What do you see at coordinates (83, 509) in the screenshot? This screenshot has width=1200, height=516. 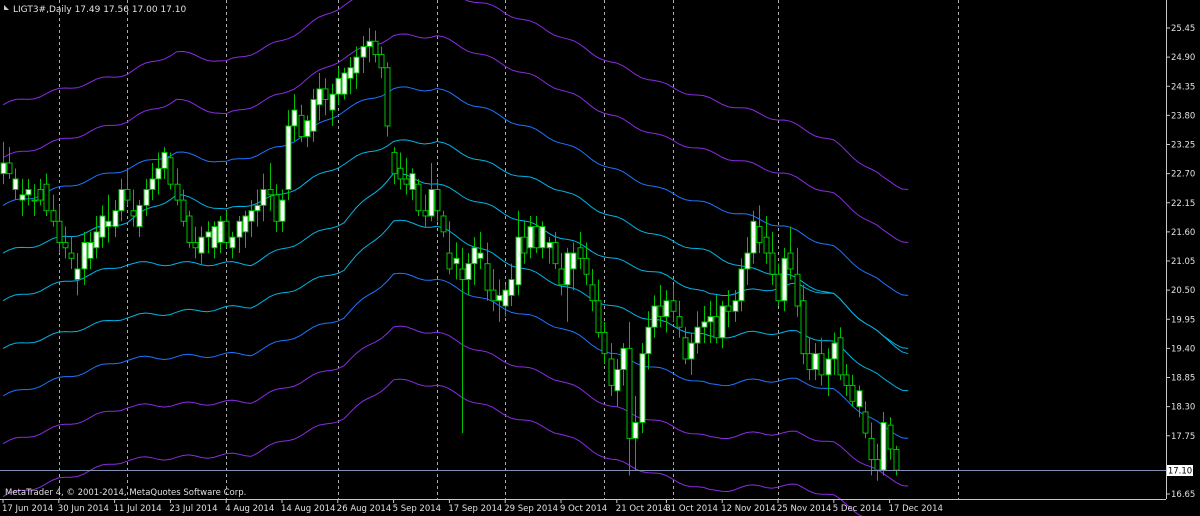 I see `time-tick-label: 30 Jun 2014` at bounding box center [83, 509].